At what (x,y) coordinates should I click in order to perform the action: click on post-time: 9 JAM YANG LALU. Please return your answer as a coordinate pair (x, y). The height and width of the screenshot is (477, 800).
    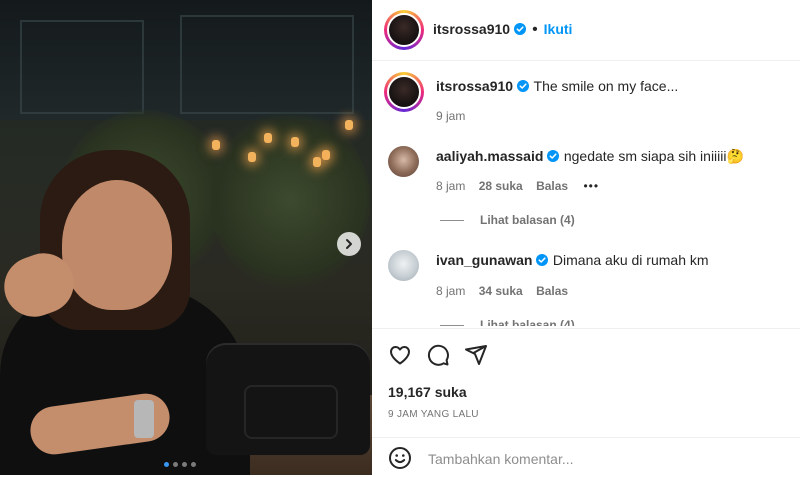
    Looking at the image, I should click on (433, 414).